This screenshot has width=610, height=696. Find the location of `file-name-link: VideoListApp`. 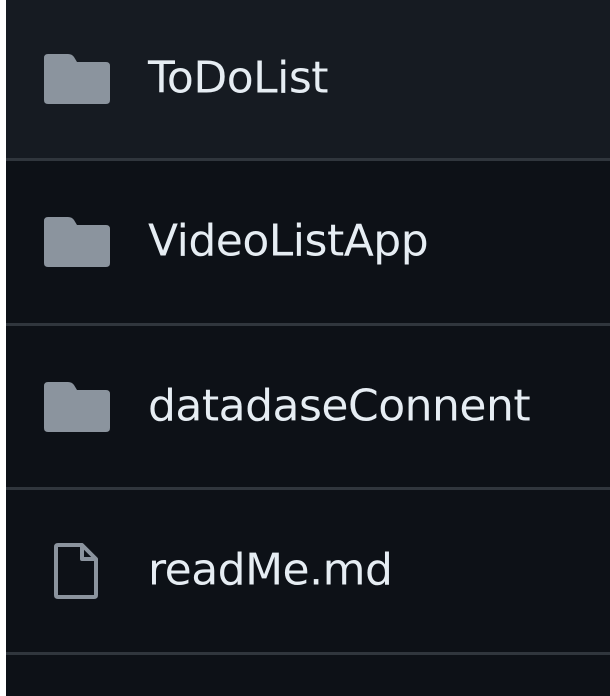

file-name-link: VideoListApp is located at coordinates (288, 240).